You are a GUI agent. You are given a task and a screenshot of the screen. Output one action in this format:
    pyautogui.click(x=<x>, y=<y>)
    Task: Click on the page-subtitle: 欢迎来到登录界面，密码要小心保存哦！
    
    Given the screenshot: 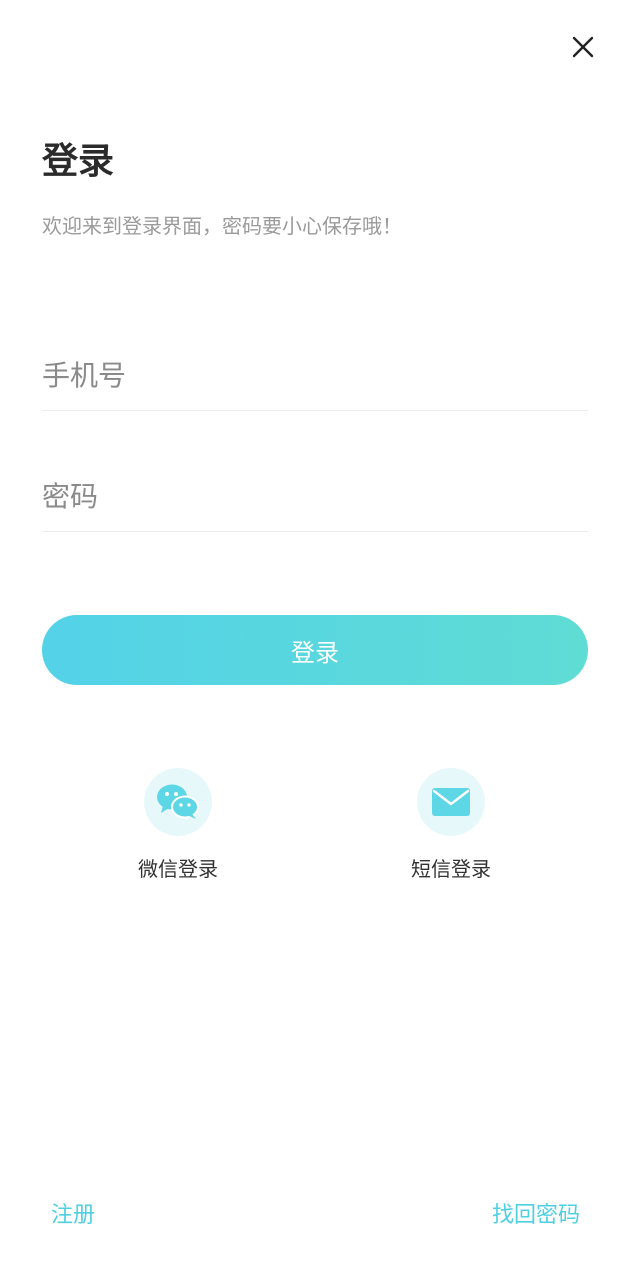 What is the action you would take?
    pyautogui.click(x=222, y=226)
    